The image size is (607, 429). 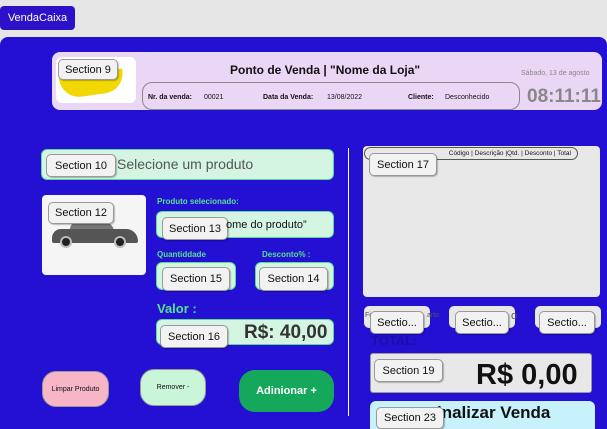 I want to click on add-button: Adinionar +, so click(x=286, y=391).